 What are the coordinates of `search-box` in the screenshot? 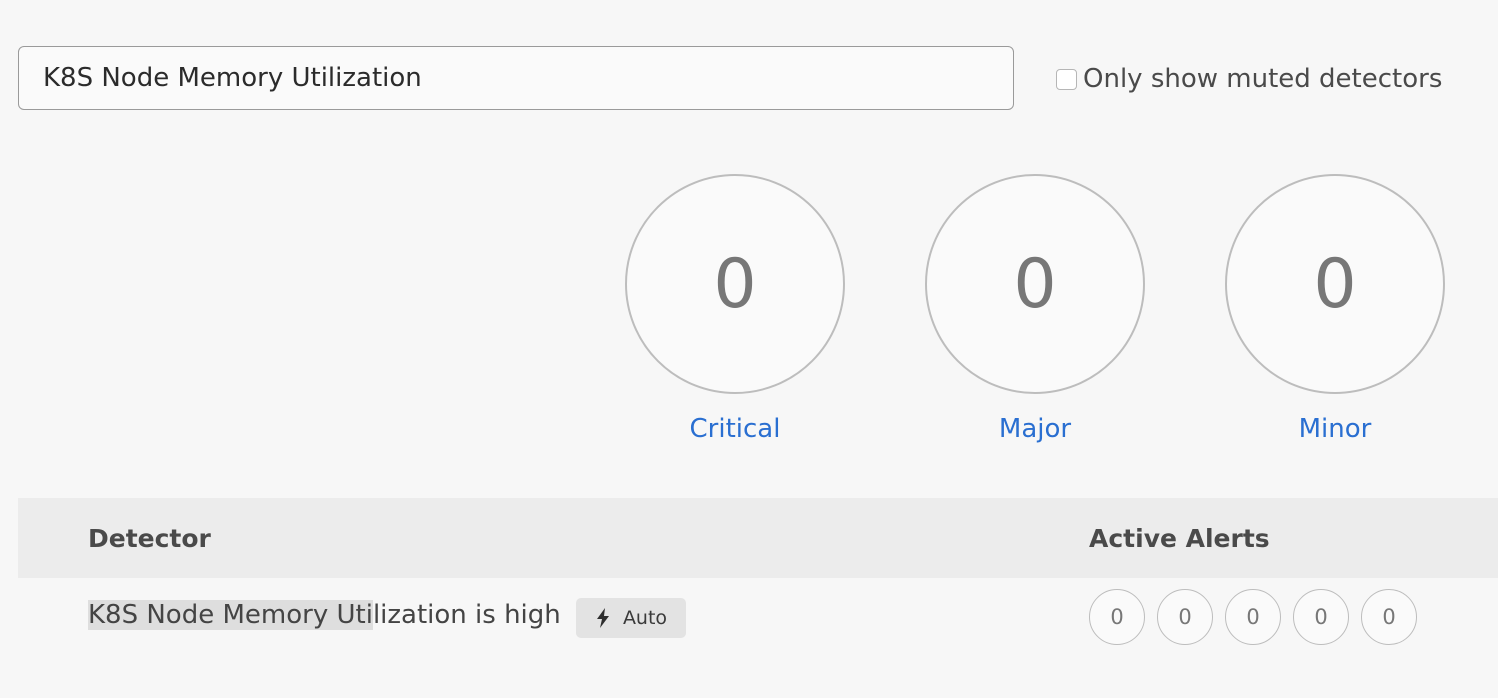 It's located at (516, 78).